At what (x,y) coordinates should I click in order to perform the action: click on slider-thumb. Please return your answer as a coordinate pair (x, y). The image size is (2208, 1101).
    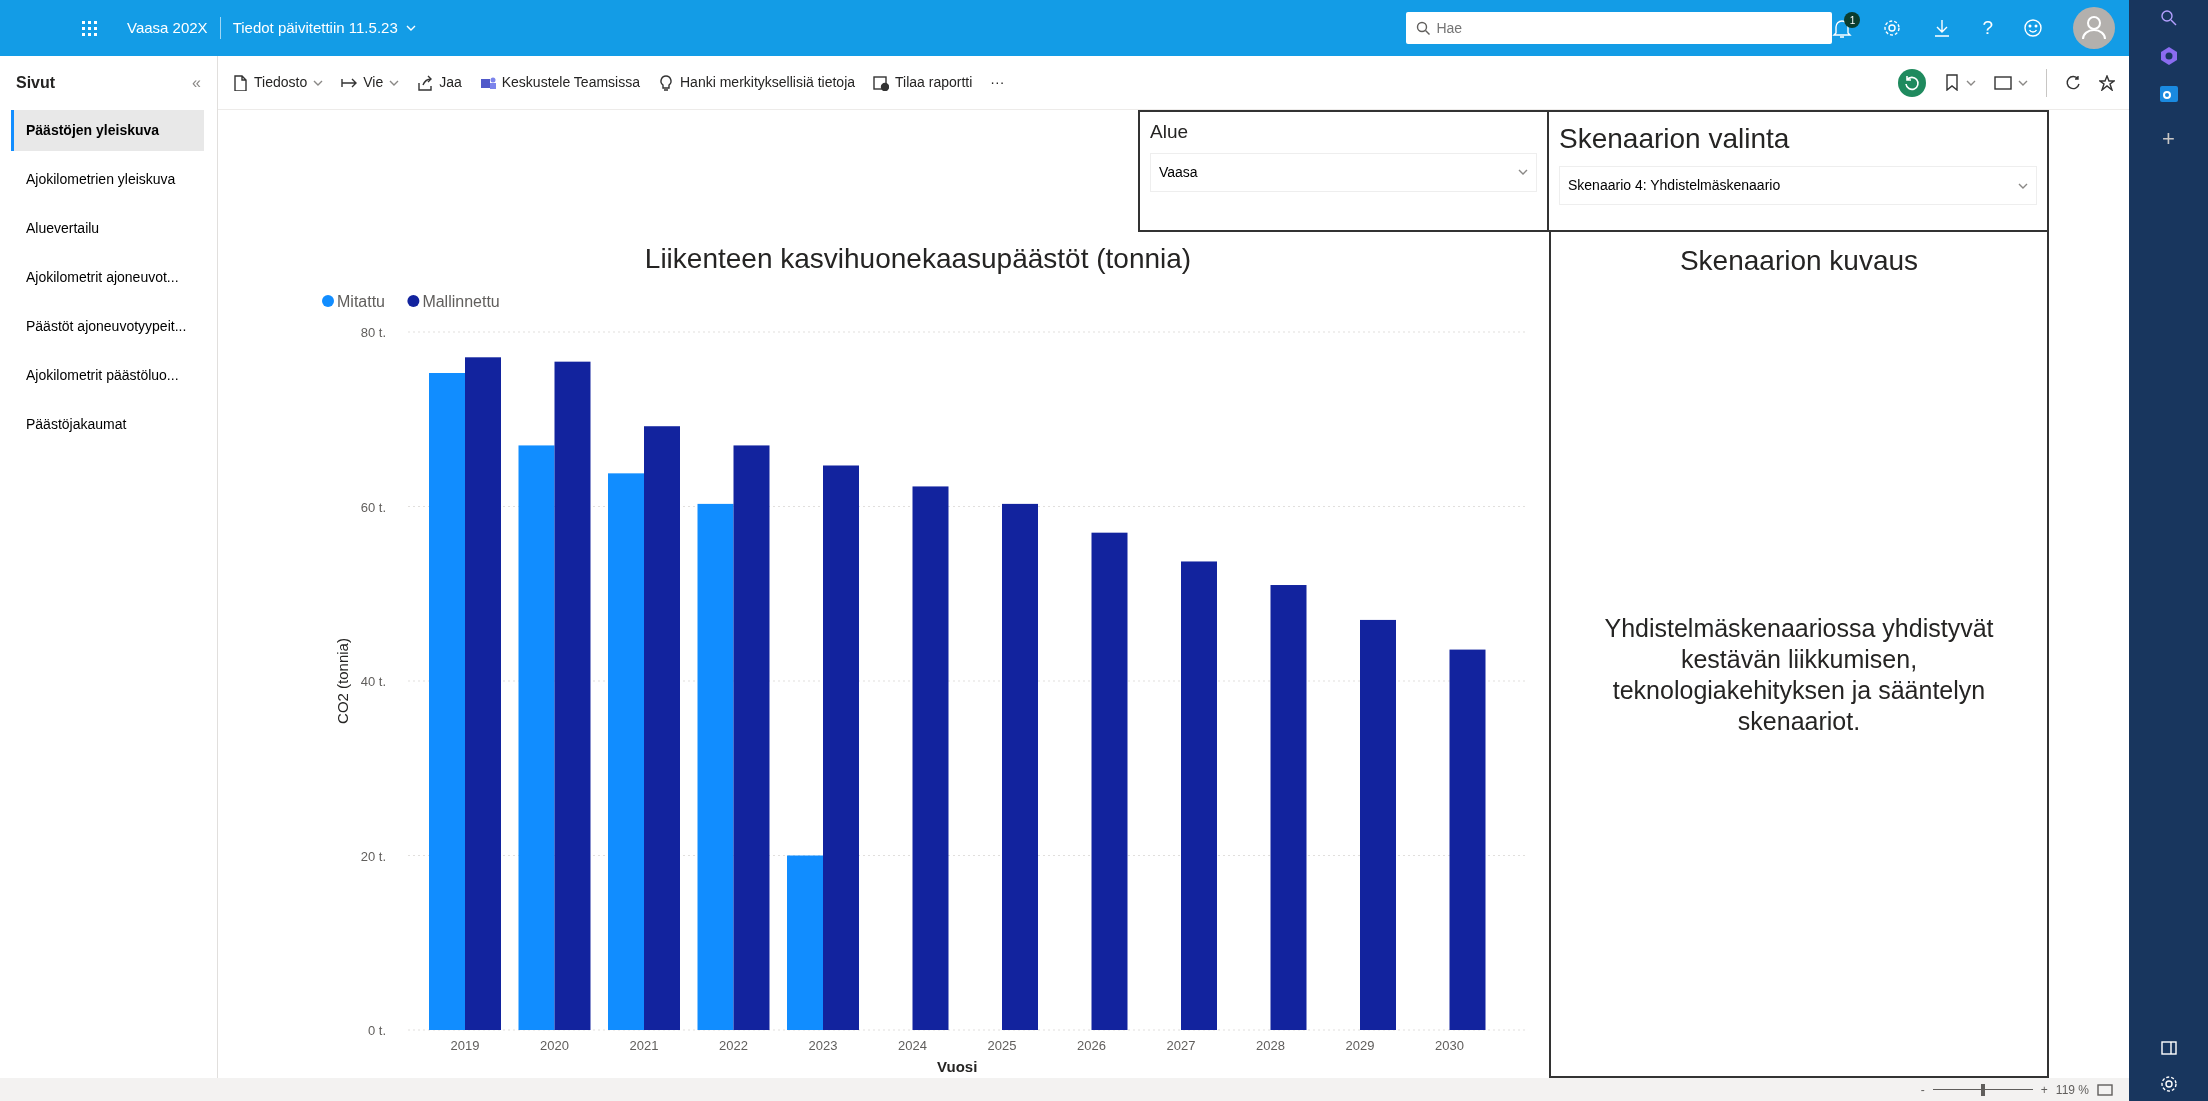
    Looking at the image, I should click on (1982, 1089).